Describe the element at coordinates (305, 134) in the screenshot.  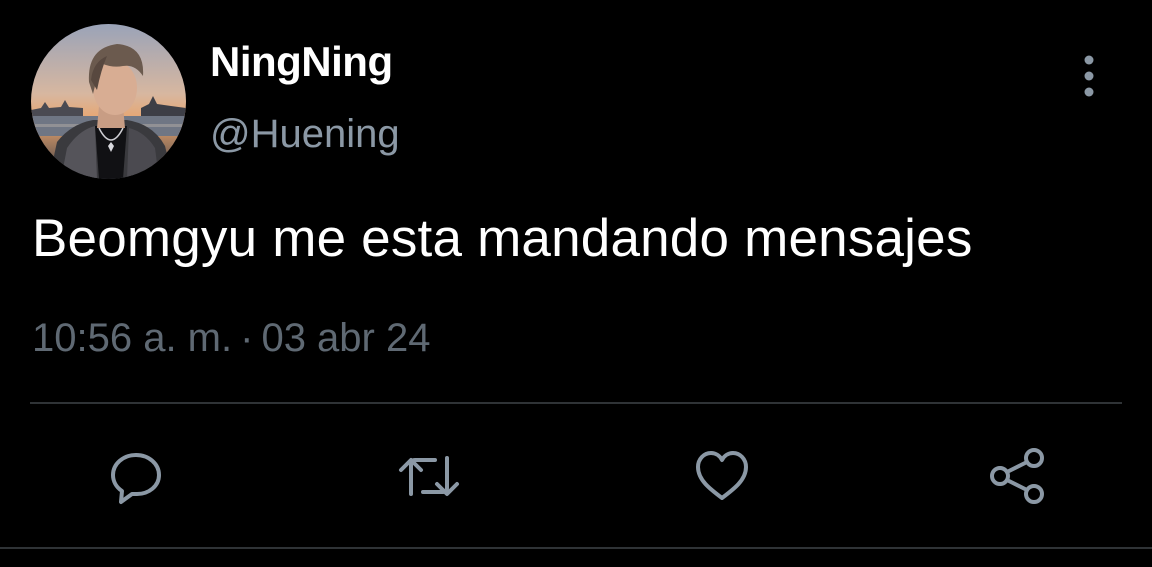
I see `author-handle: @Huening` at that location.